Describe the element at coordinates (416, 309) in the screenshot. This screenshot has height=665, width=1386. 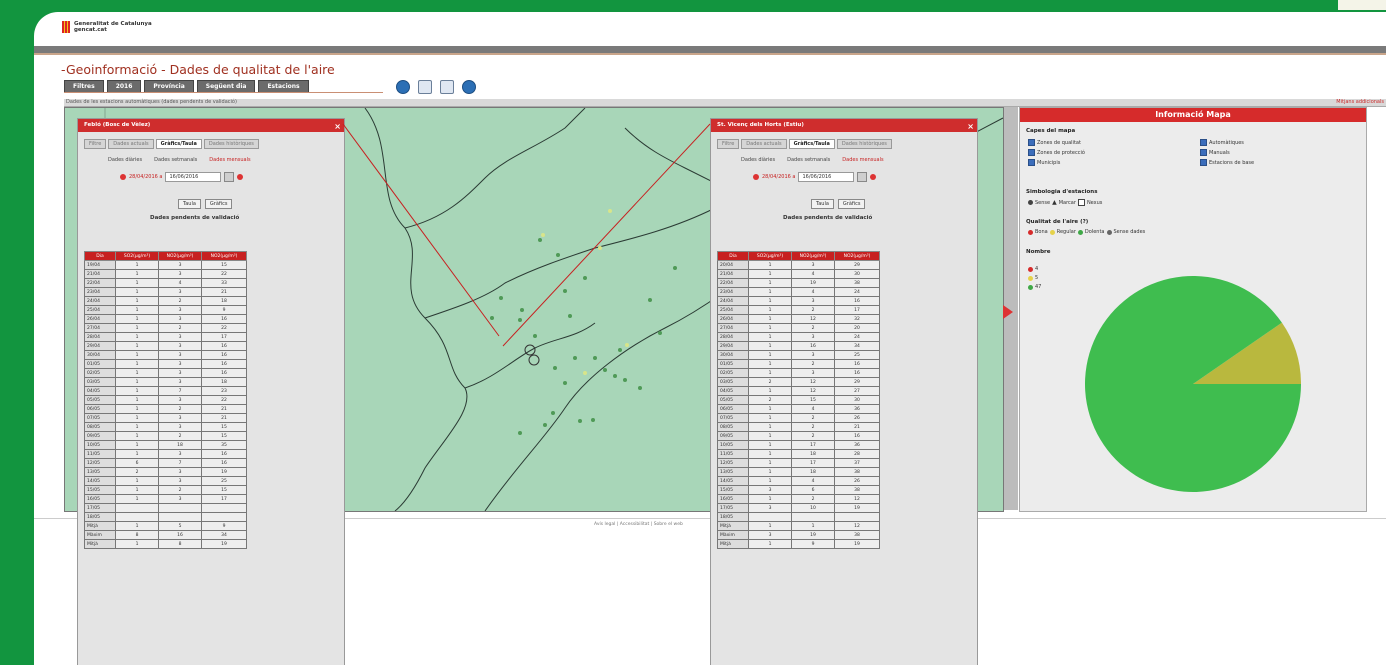
I see `region-boundary-west` at that location.